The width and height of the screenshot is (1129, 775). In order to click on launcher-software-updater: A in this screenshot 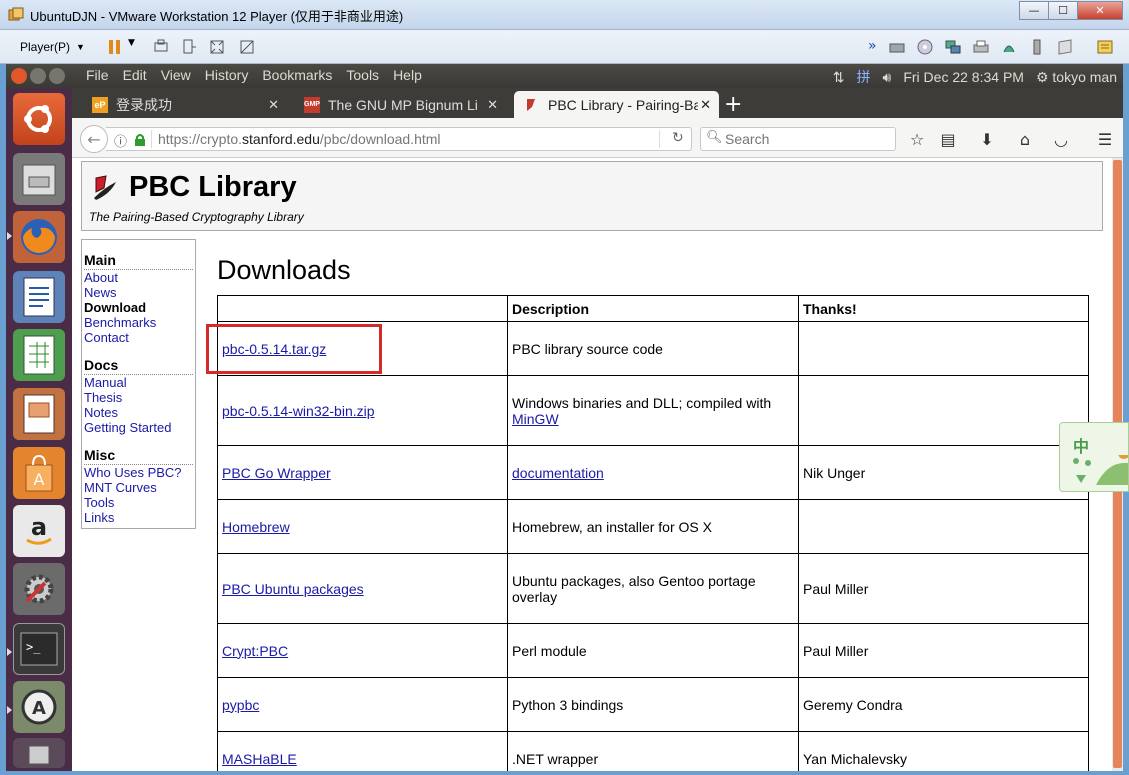, I will do `click(39, 707)`.